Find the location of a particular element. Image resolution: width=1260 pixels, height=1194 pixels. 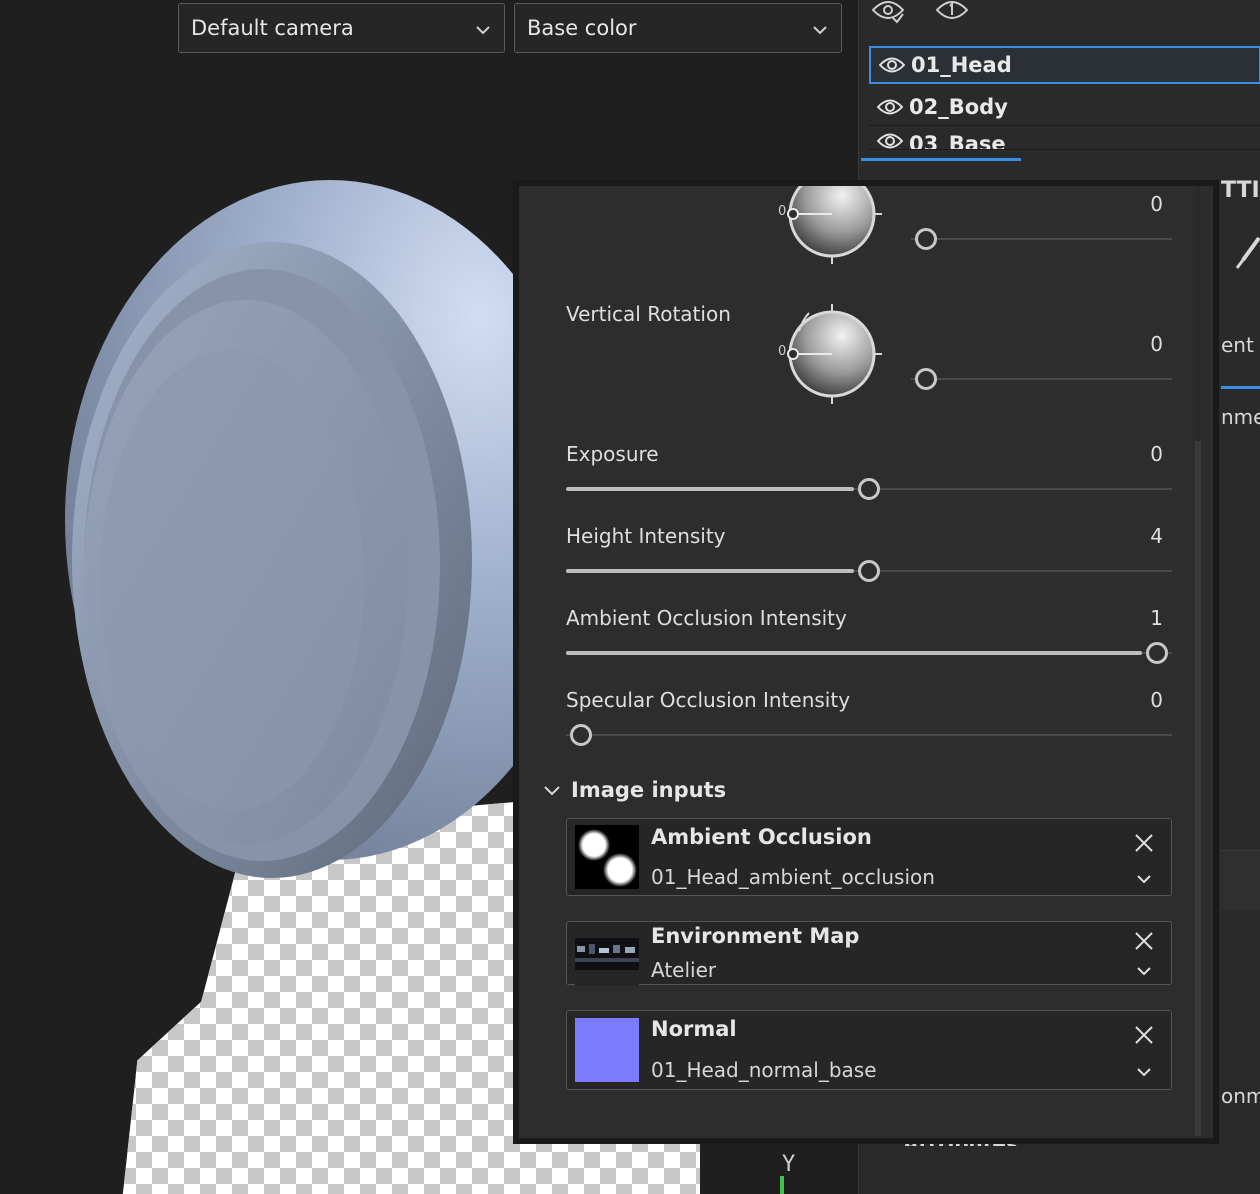

panel-section is located at coordinates (1240, 880).